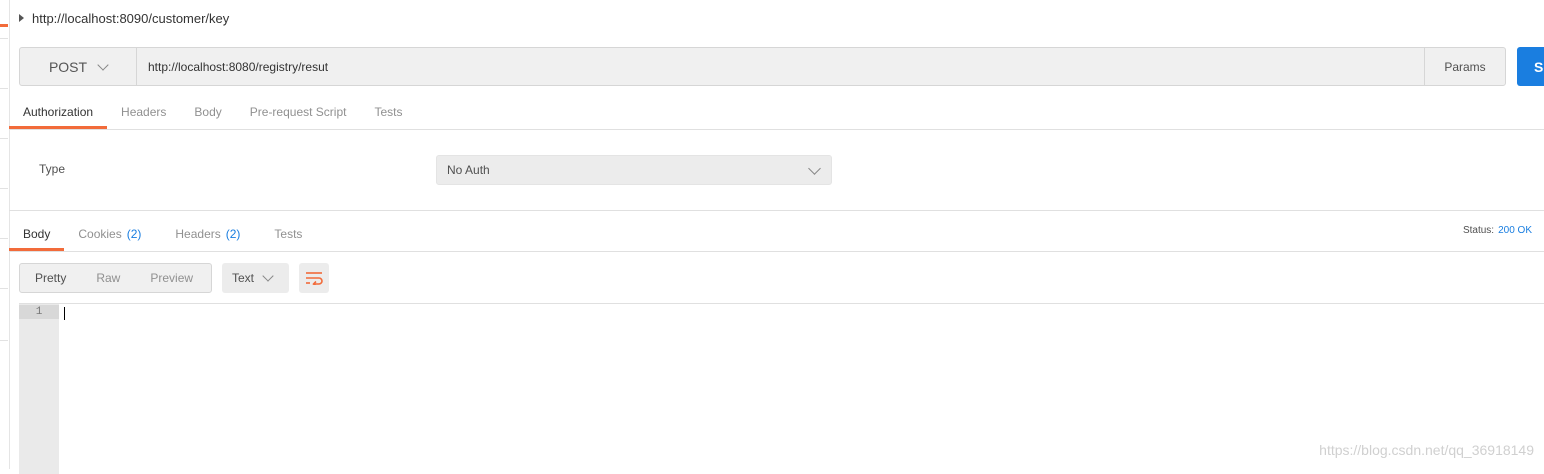 This screenshot has height=474, width=1544. Describe the element at coordinates (39, 312) in the screenshot. I see `line-number: 1` at that location.